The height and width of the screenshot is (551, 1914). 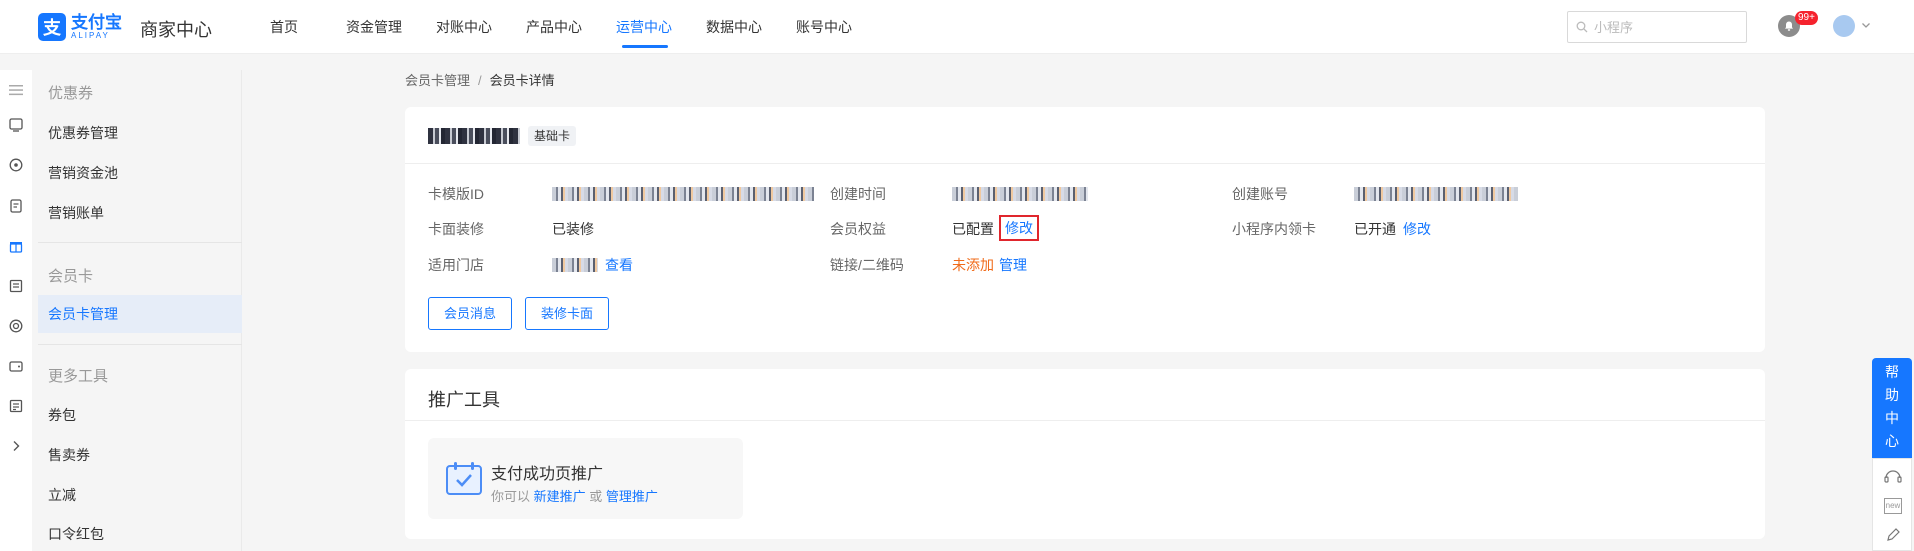 I want to click on notification-badge: 99+, so click(x=1806, y=18).